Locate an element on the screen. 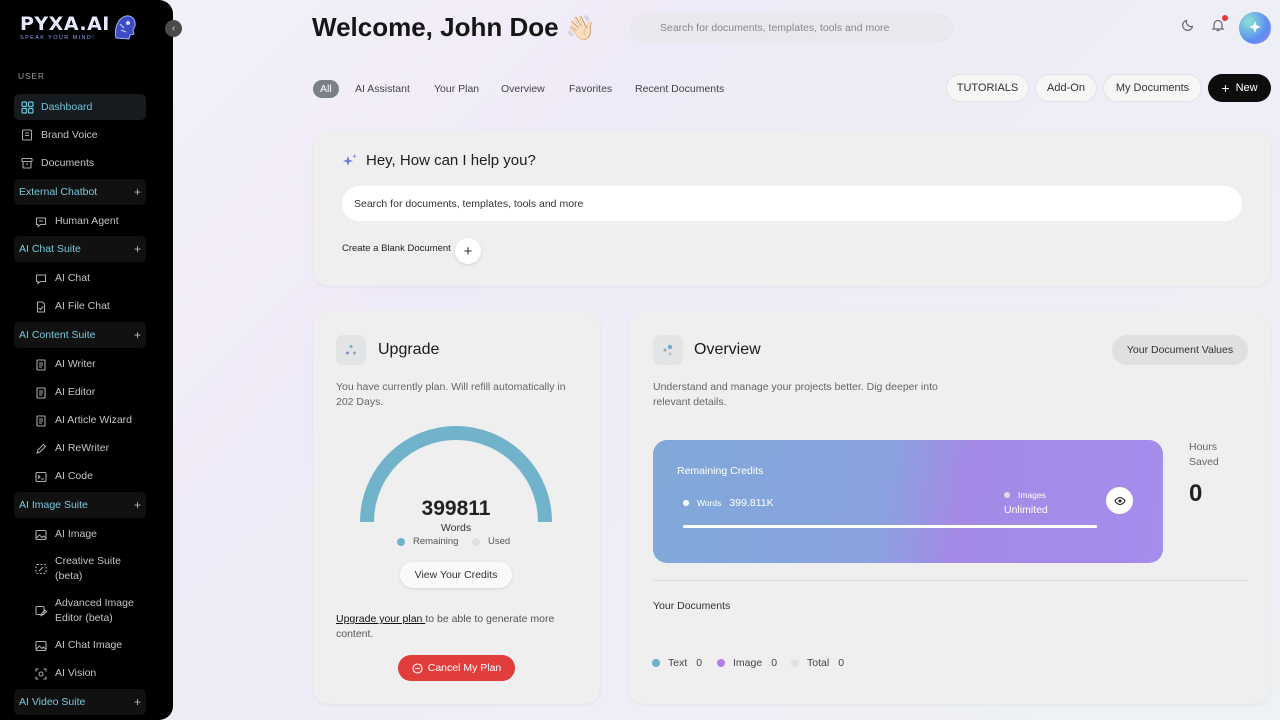 This screenshot has width=1280, height=720. plus-icon: + is located at coordinates (1225, 88).